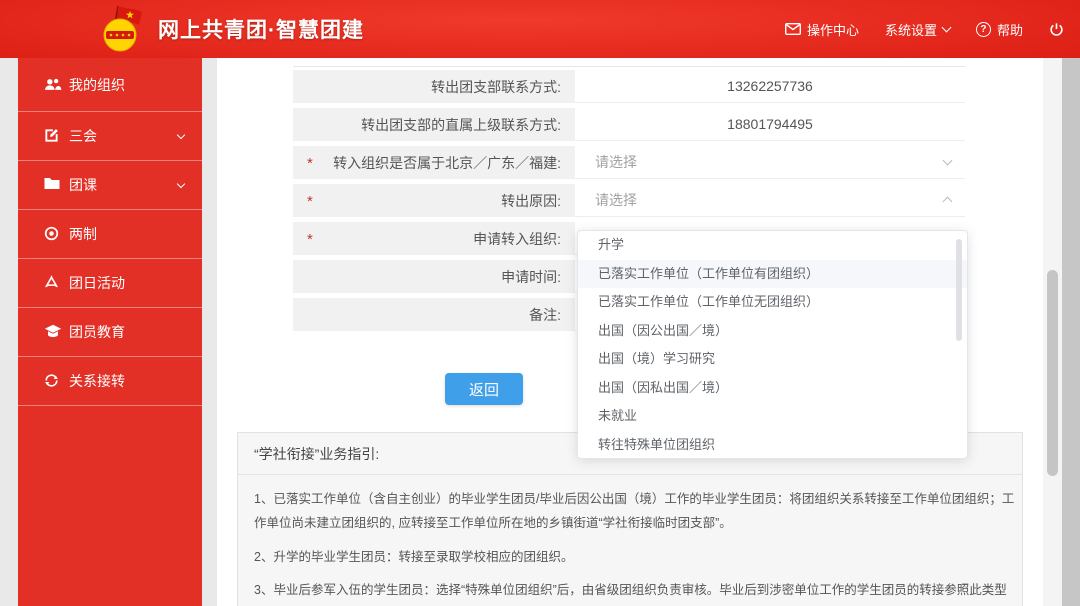 This screenshot has height=606, width=1080. What do you see at coordinates (531, 200) in the screenshot?
I see `form-label-text: 转出原因:` at bounding box center [531, 200].